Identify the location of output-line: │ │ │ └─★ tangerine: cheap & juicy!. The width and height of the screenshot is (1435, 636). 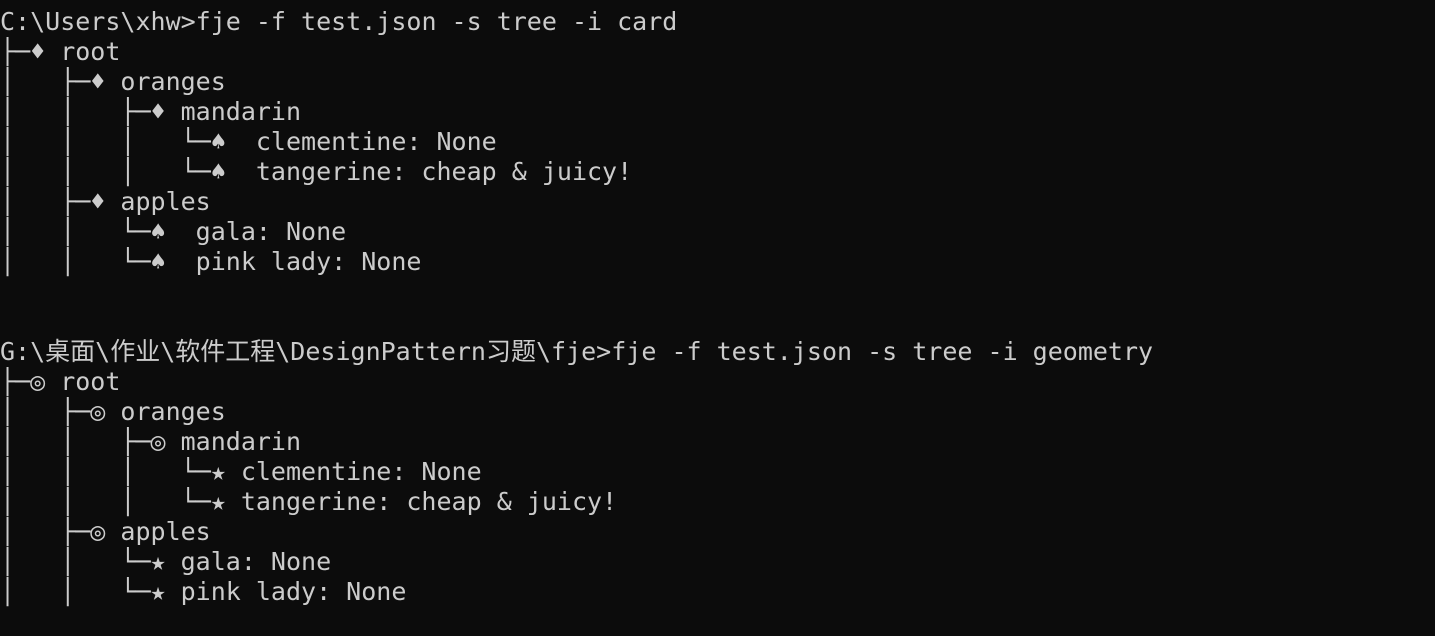
(309, 501).